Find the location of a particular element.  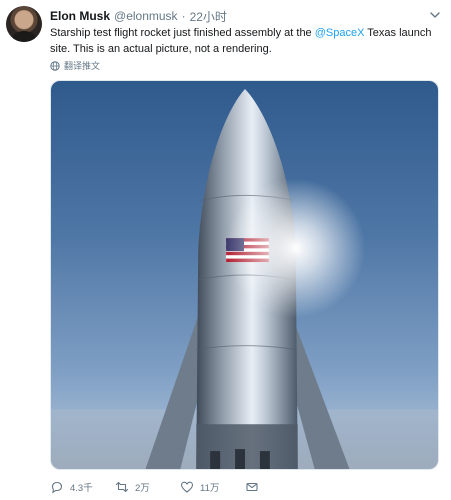

like-button: 11万 is located at coordinates (212, 487).